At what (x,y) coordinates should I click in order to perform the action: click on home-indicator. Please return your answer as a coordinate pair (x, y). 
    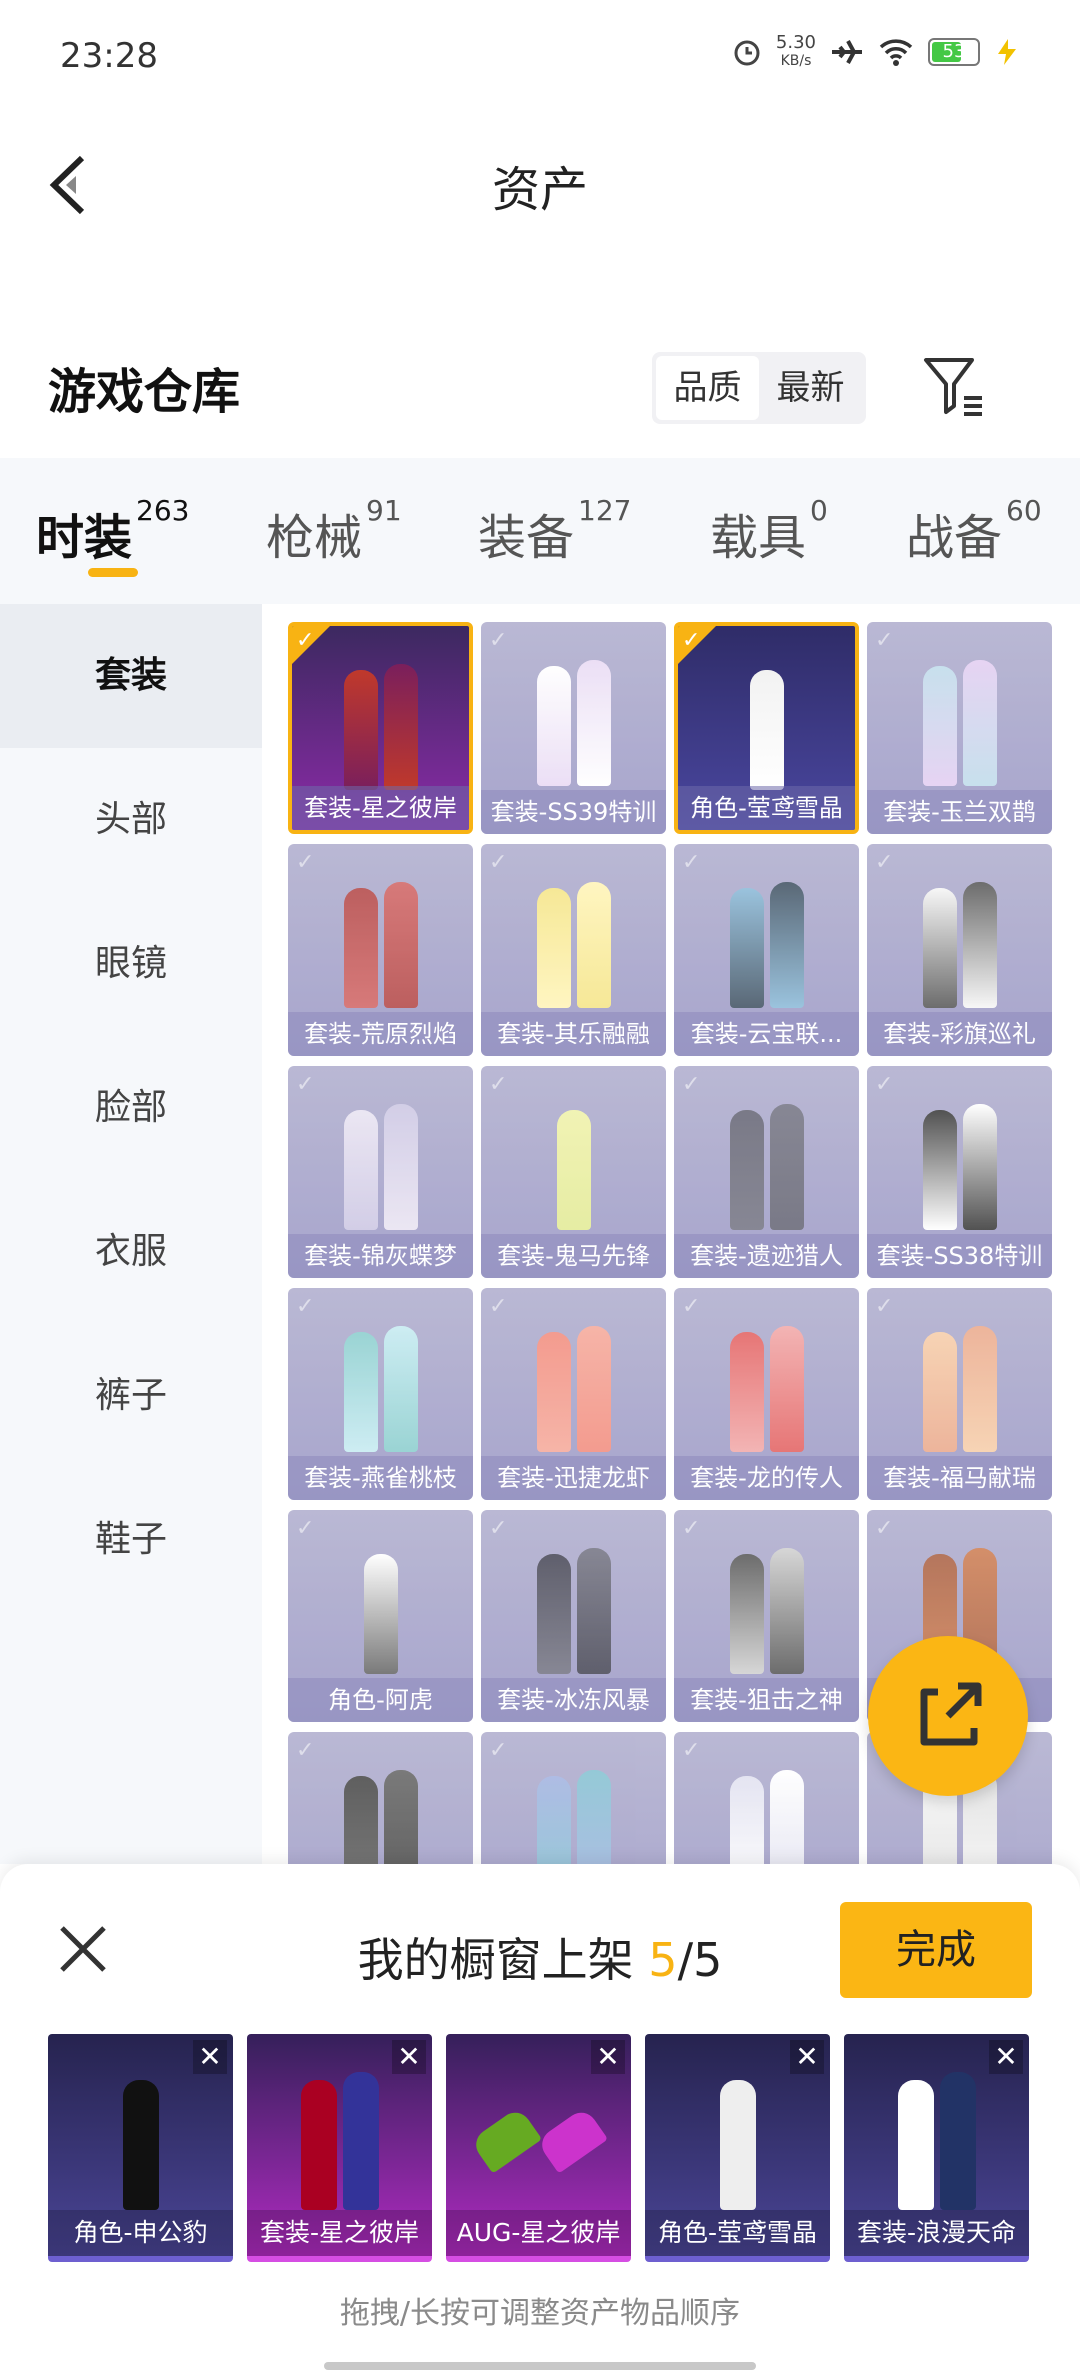
    Looking at the image, I should click on (540, 2366).